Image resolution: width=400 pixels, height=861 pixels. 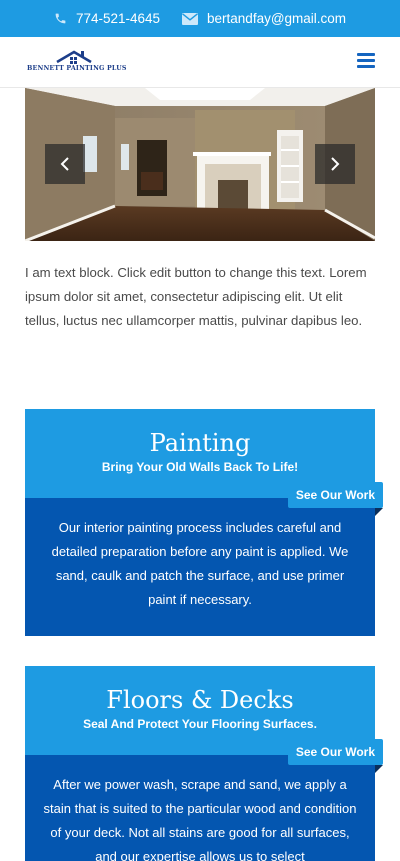 I want to click on email-link: bertandfay@gmail.com, so click(x=264, y=18).